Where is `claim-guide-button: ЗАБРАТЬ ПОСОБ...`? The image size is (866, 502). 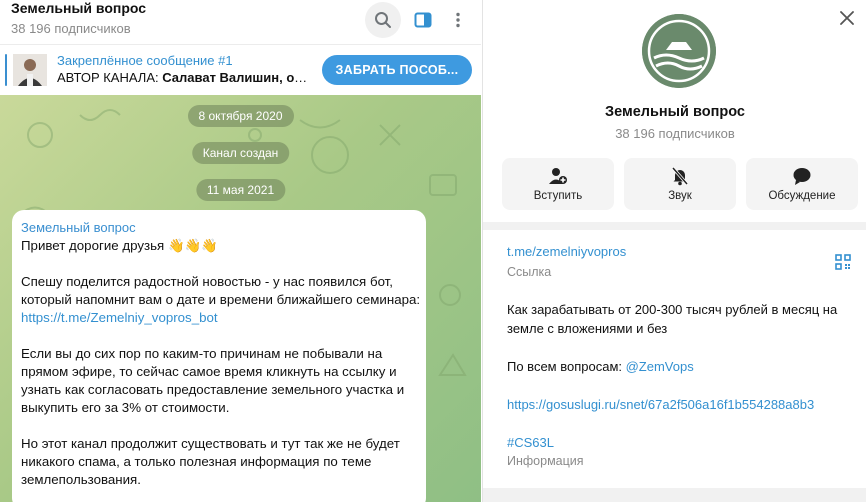 claim-guide-button: ЗАБРАТЬ ПОСОБ... is located at coordinates (397, 70).